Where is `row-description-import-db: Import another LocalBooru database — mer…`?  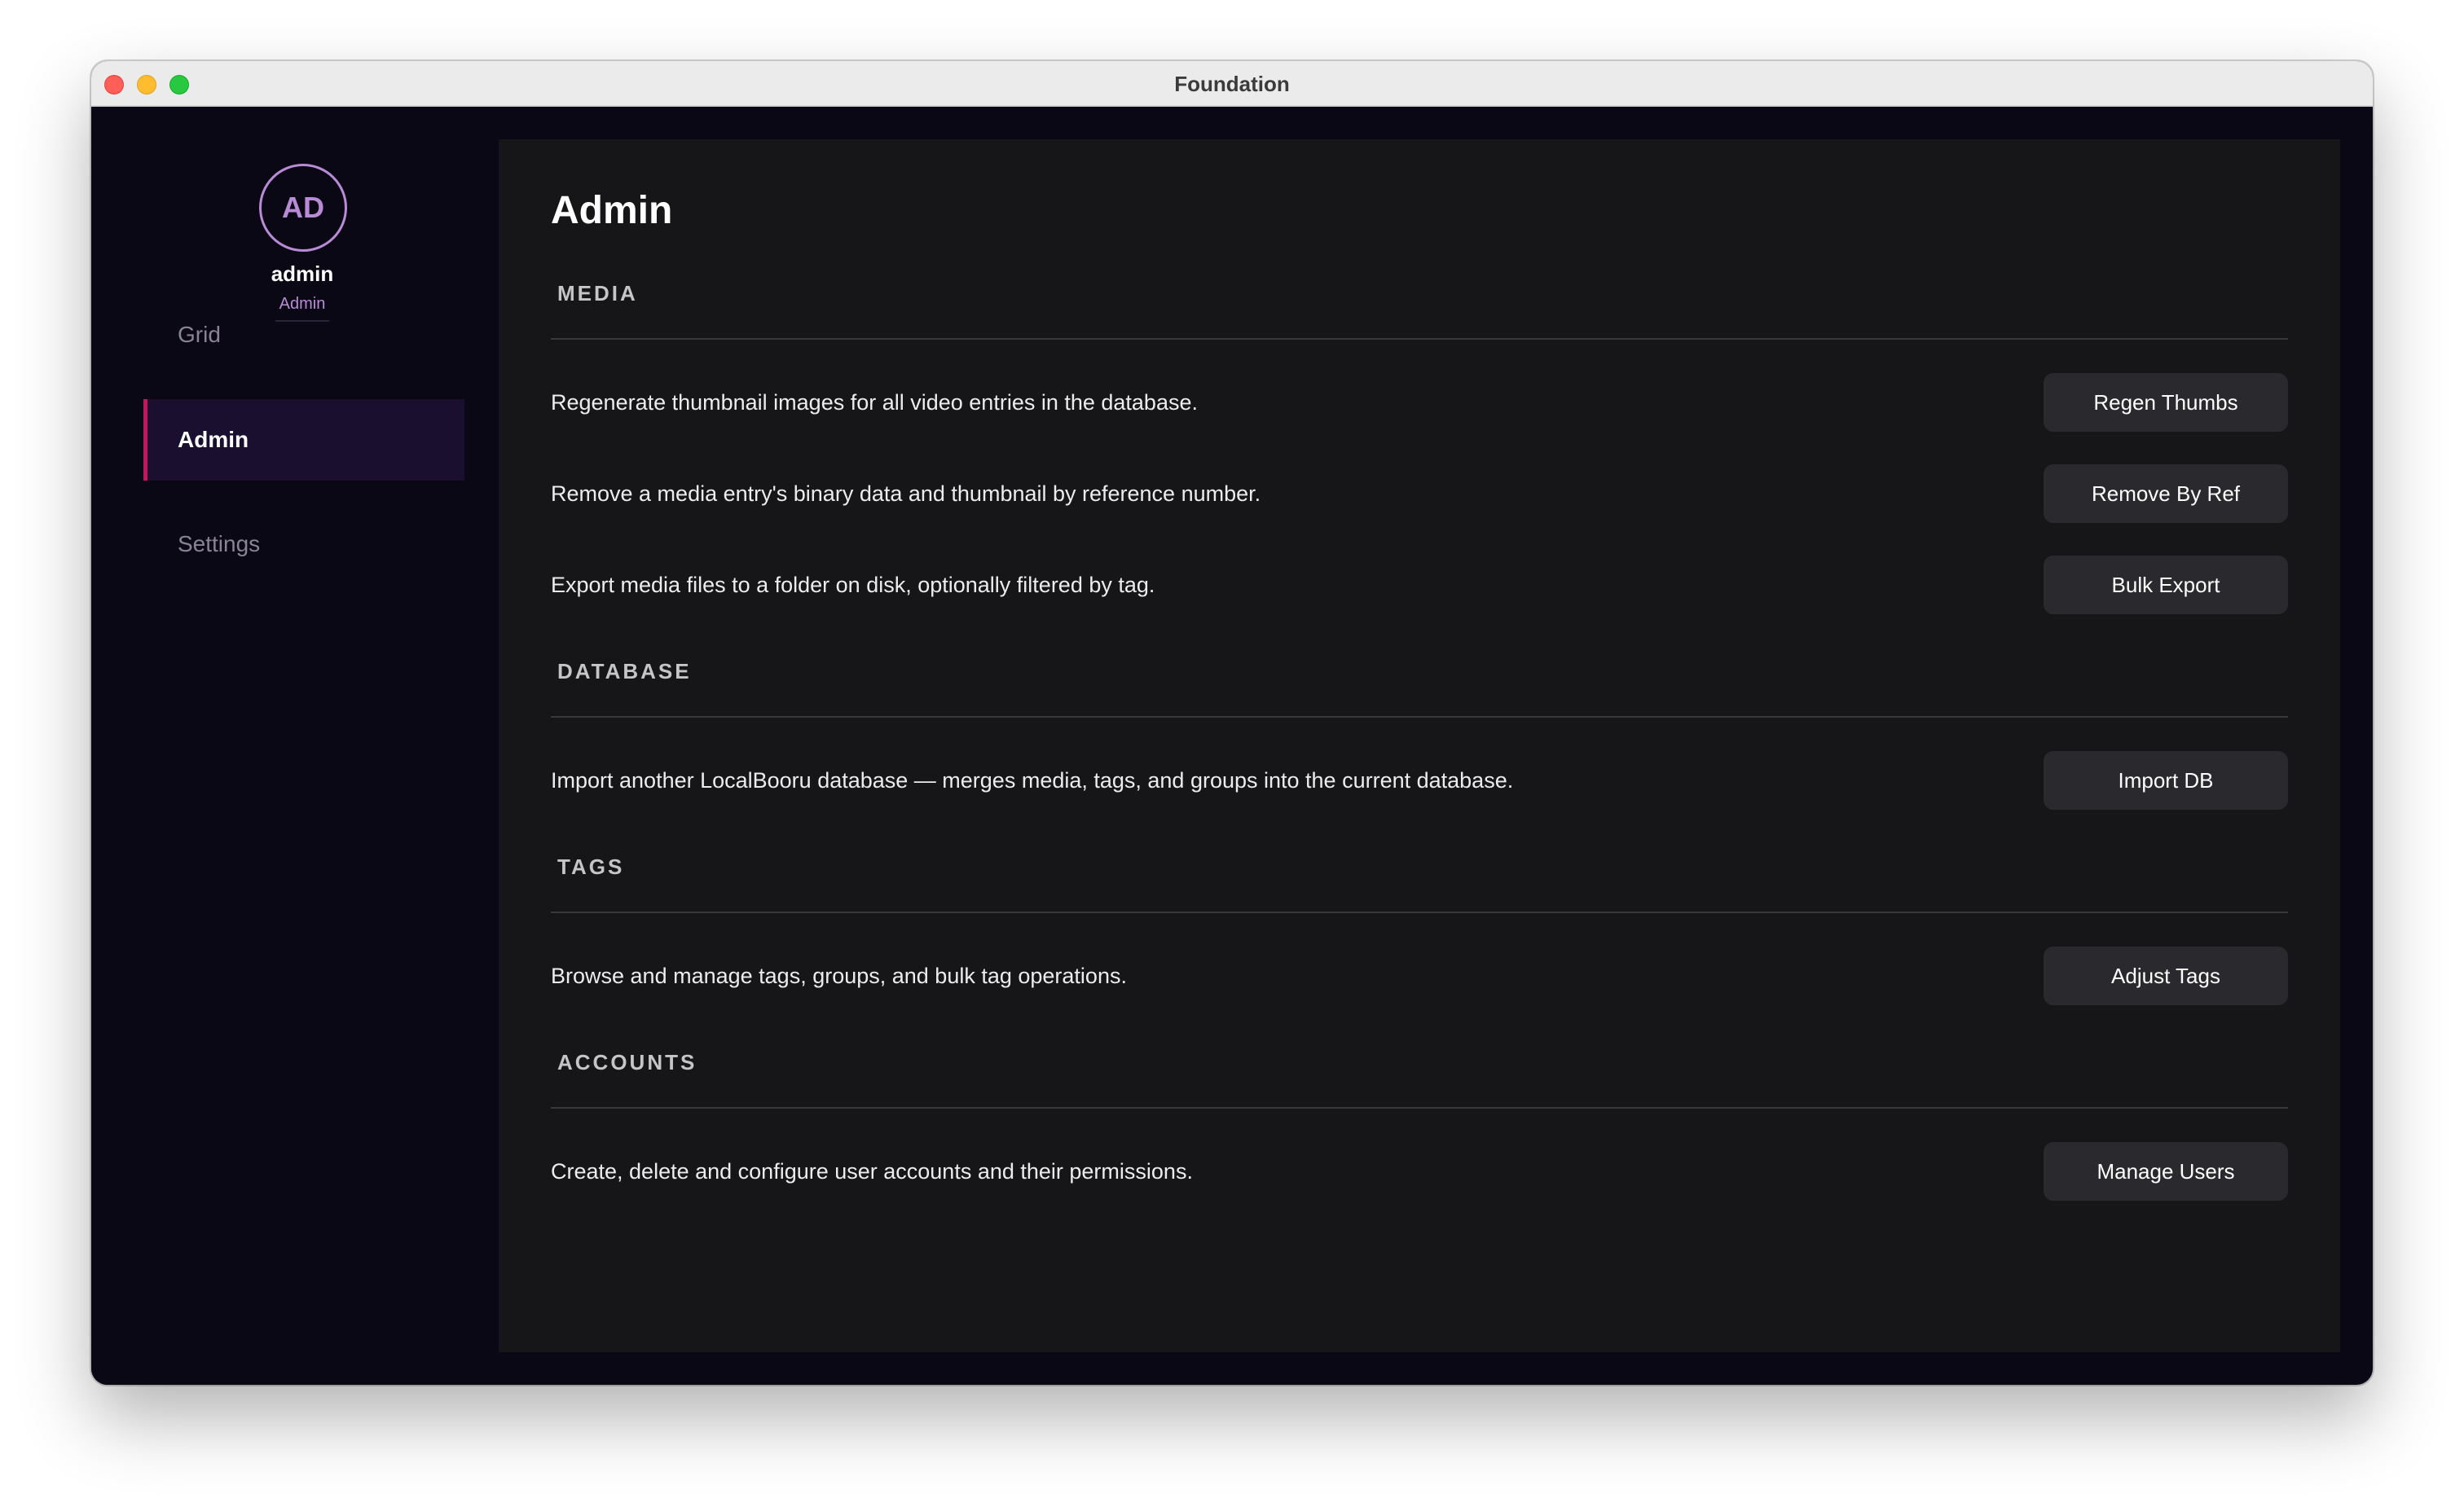
row-description-import-db: Import another LocalBooru database — mer… is located at coordinates (1032, 780).